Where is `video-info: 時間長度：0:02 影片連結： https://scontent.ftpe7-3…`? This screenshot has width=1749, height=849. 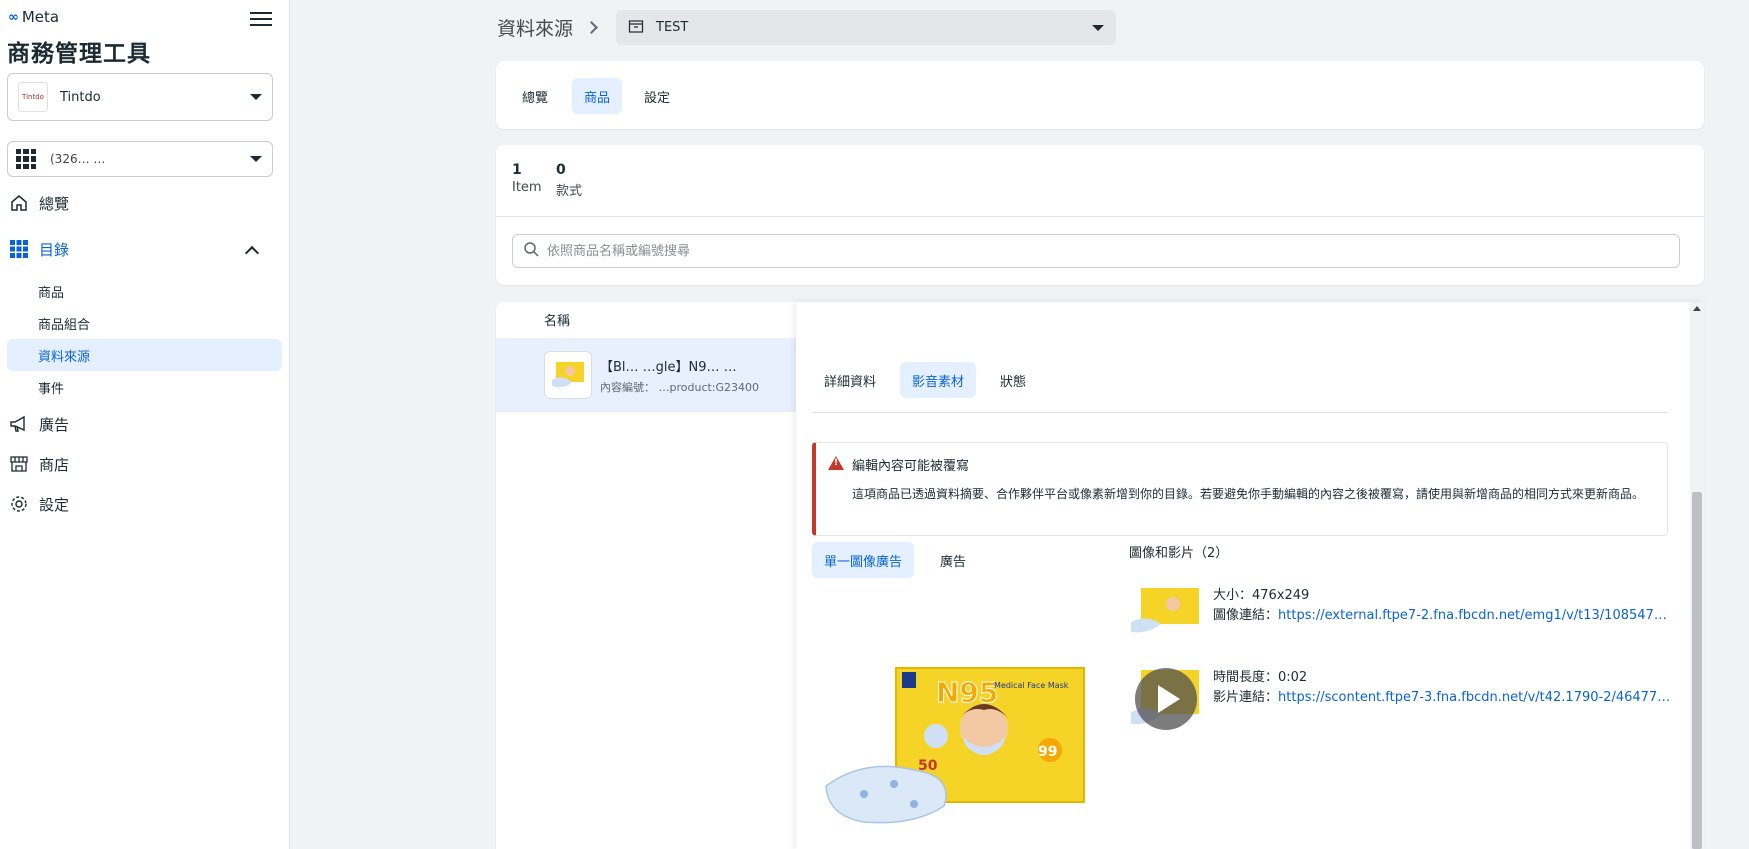 video-info: 時間長度：0:02 影片連結： https://scontent.ftpe7-3… is located at coordinates (1443, 688).